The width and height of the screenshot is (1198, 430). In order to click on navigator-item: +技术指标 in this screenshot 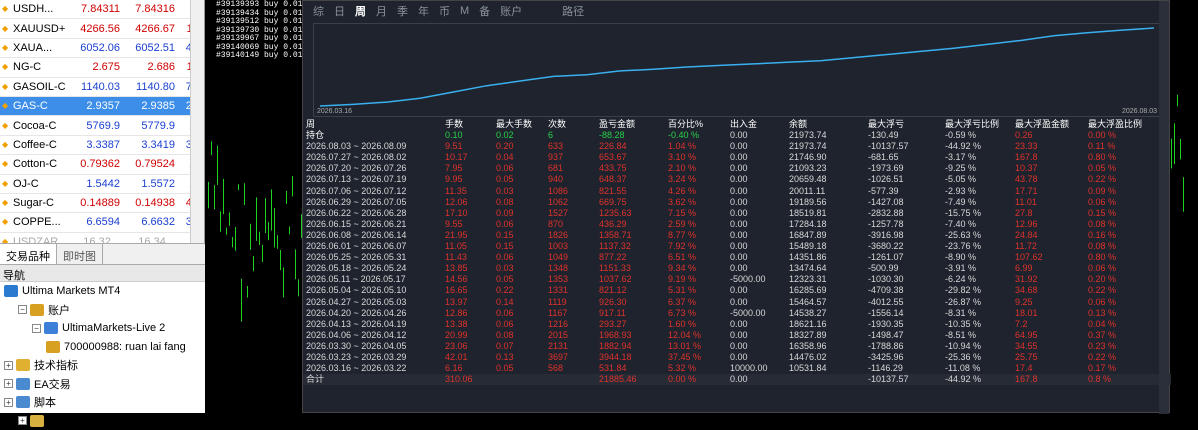, I will do `click(102, 365)`.